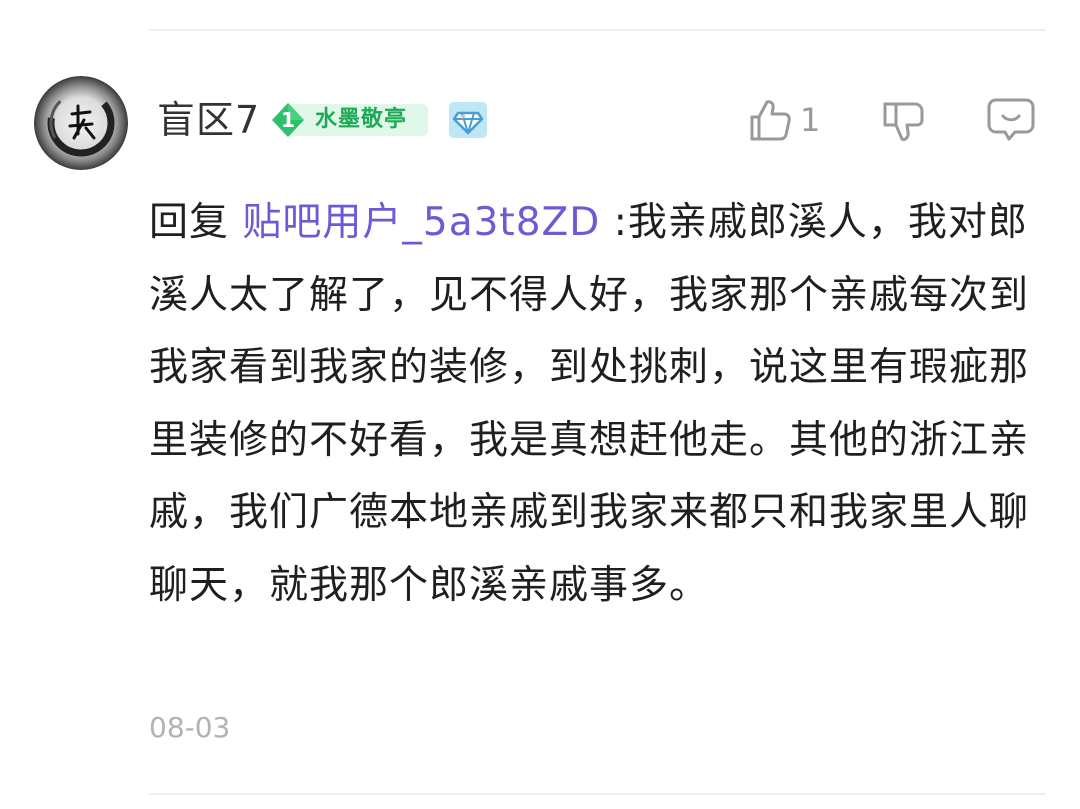 The image size is (1080, 809). What do you see at coordinates (208, 120) in the screenshot?
I see `username: 盲区7` at bounding box center [208, 120].